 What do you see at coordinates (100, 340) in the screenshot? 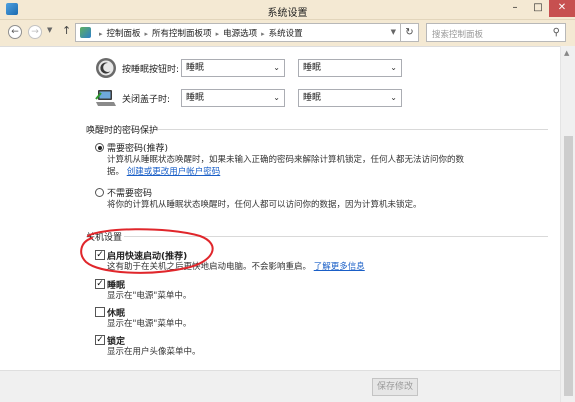
I see `lock-checkbox: ✓` at bounding box center [100, 340].